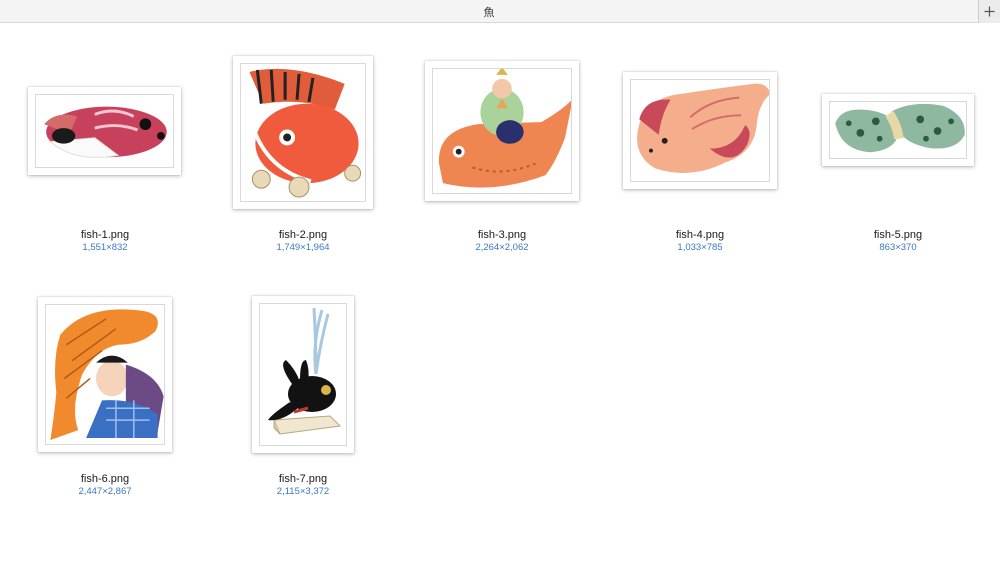 This screenshot has height=561, width=1000. I want to click on fish-1-image, so click(105, 132).